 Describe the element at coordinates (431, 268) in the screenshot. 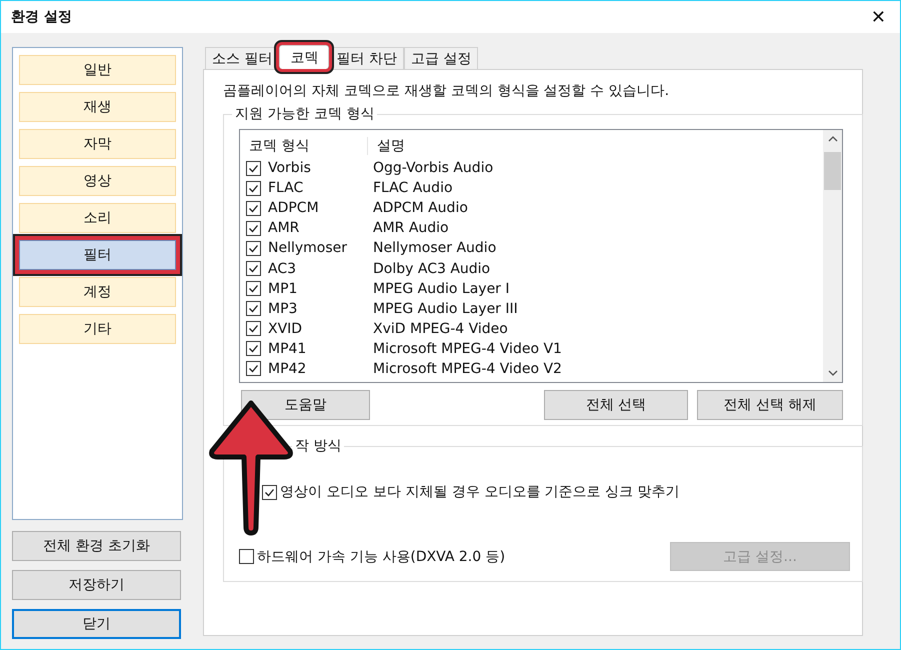

I see `codec-description: Dolby AC3 Audio` at that location.